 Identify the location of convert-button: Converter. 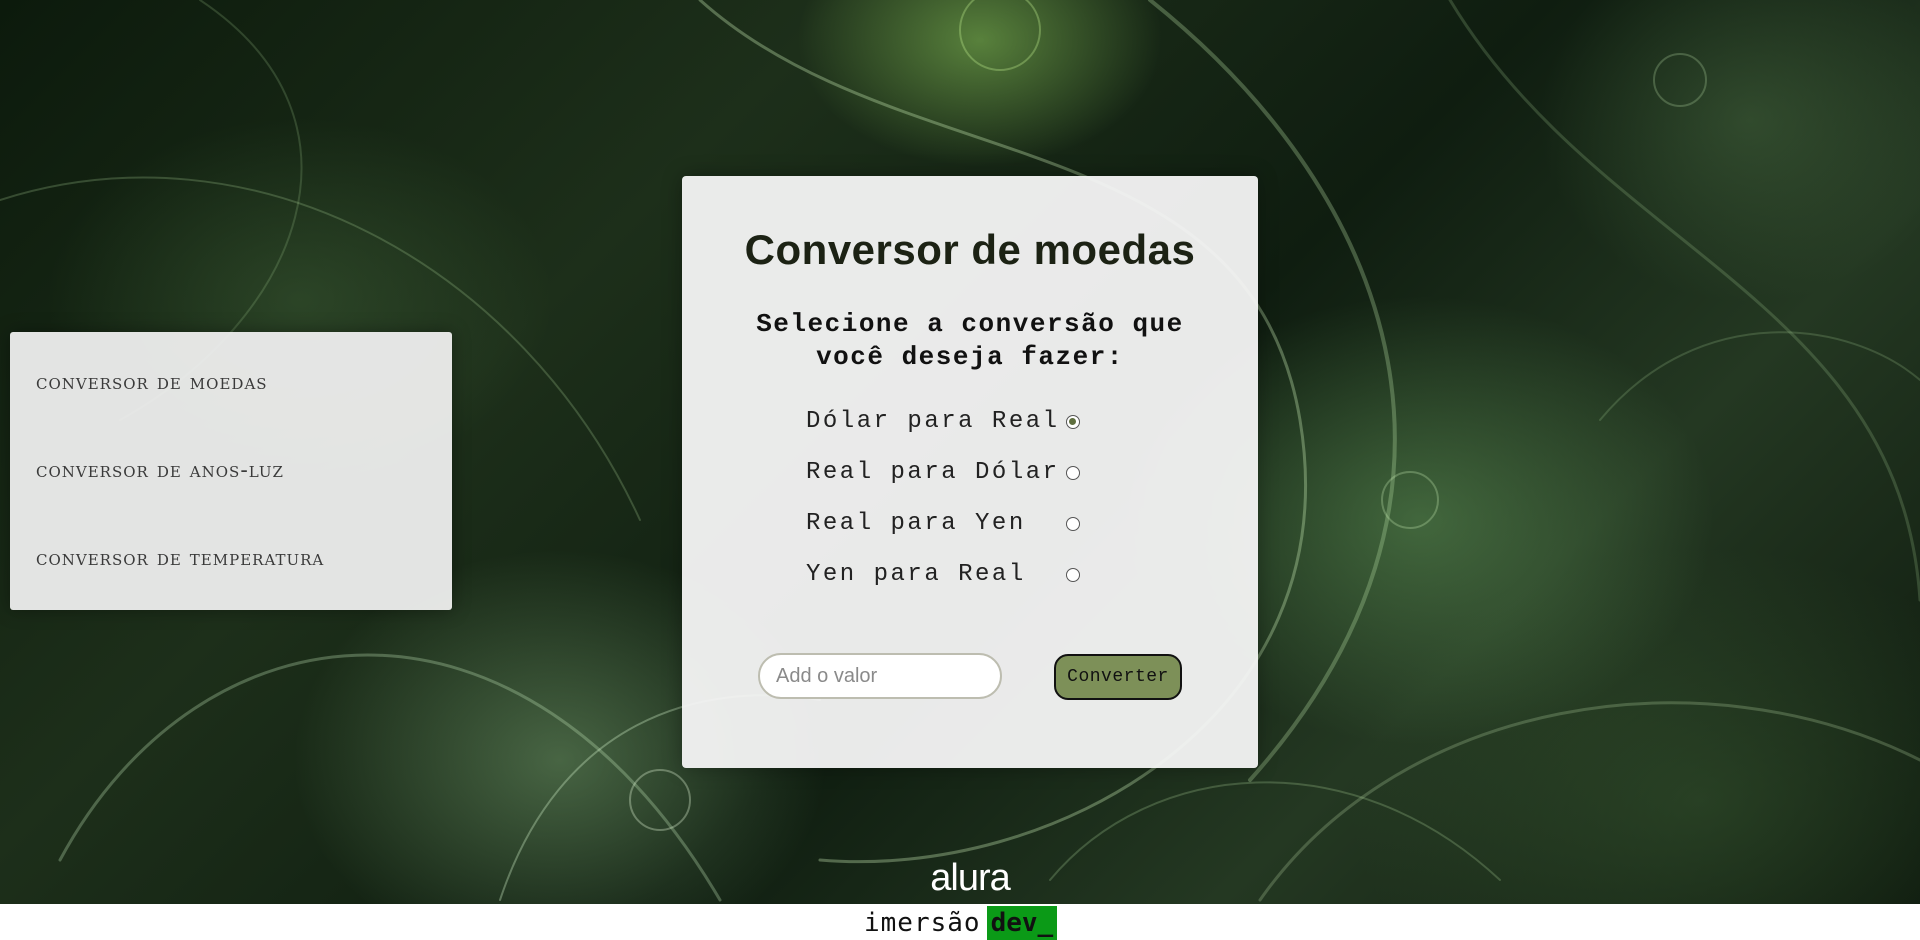
(1118, 677).